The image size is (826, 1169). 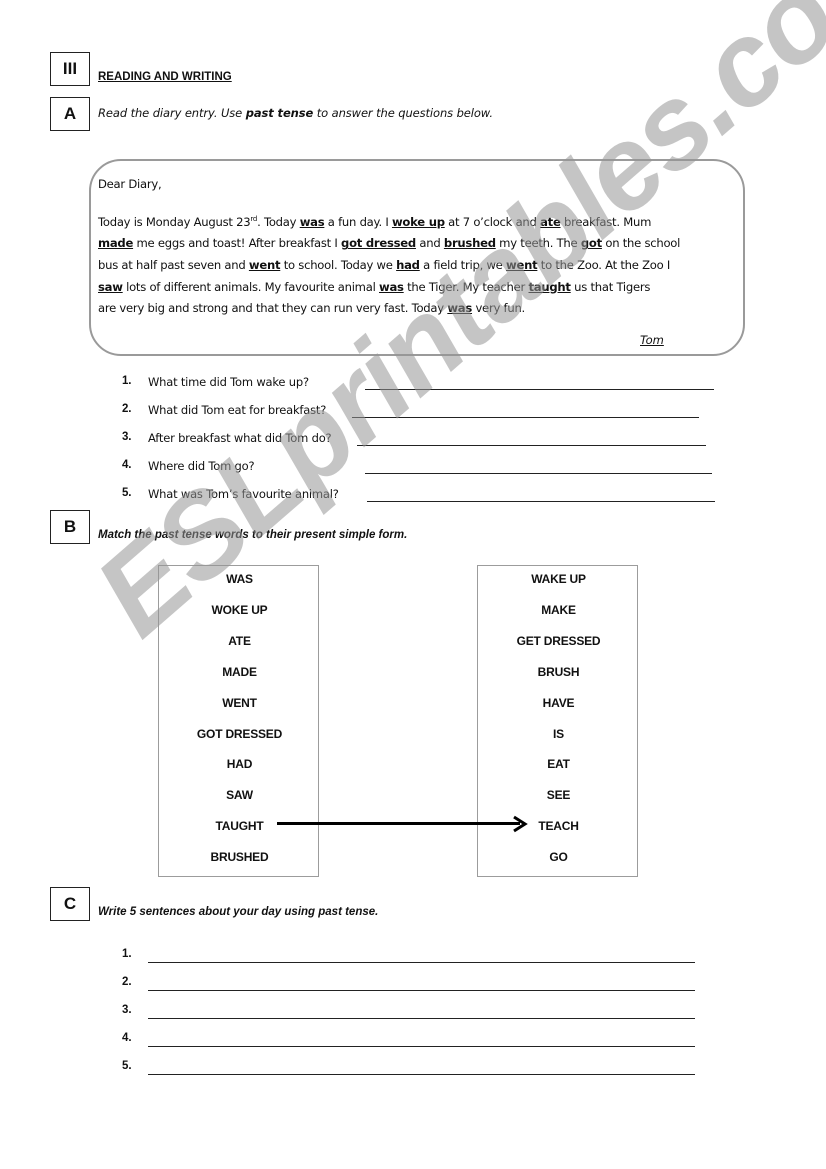 I want to click on diary-greeting: Dear Diary,, so click(x=130, y=184).